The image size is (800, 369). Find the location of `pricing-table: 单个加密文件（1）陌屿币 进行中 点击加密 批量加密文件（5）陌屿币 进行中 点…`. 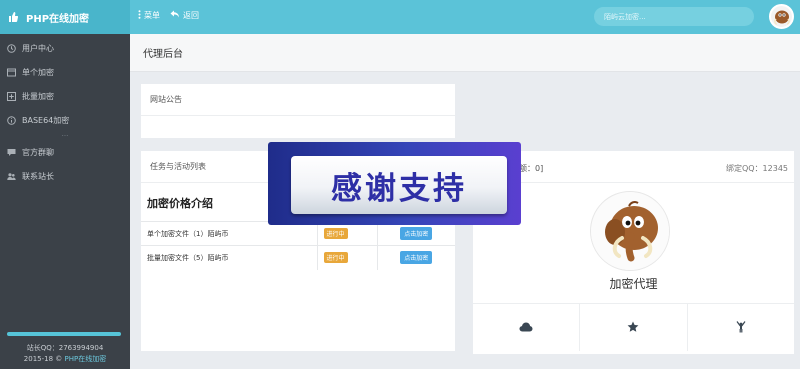

pricing-table: 单个加密文件（1）陌屿币 进行中 点击加密 批量加密文件（5）陌屿币 进行中 点… is located at coordinates (298, 245).